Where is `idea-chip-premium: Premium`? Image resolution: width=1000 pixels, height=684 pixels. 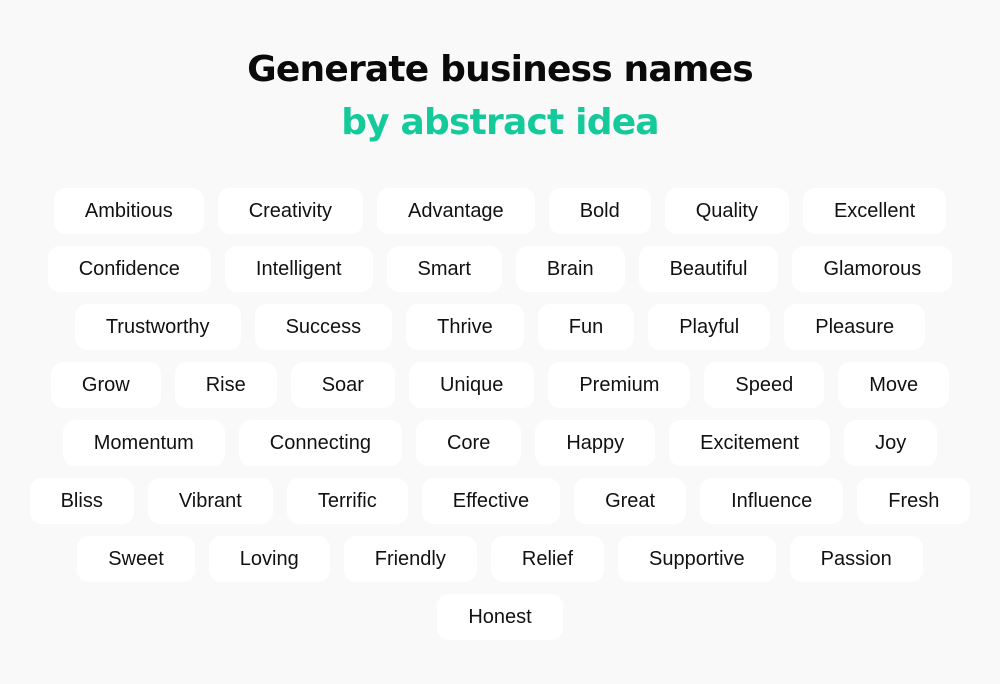 idea-chip-premium: Premium is located at coordinates (619, 385).